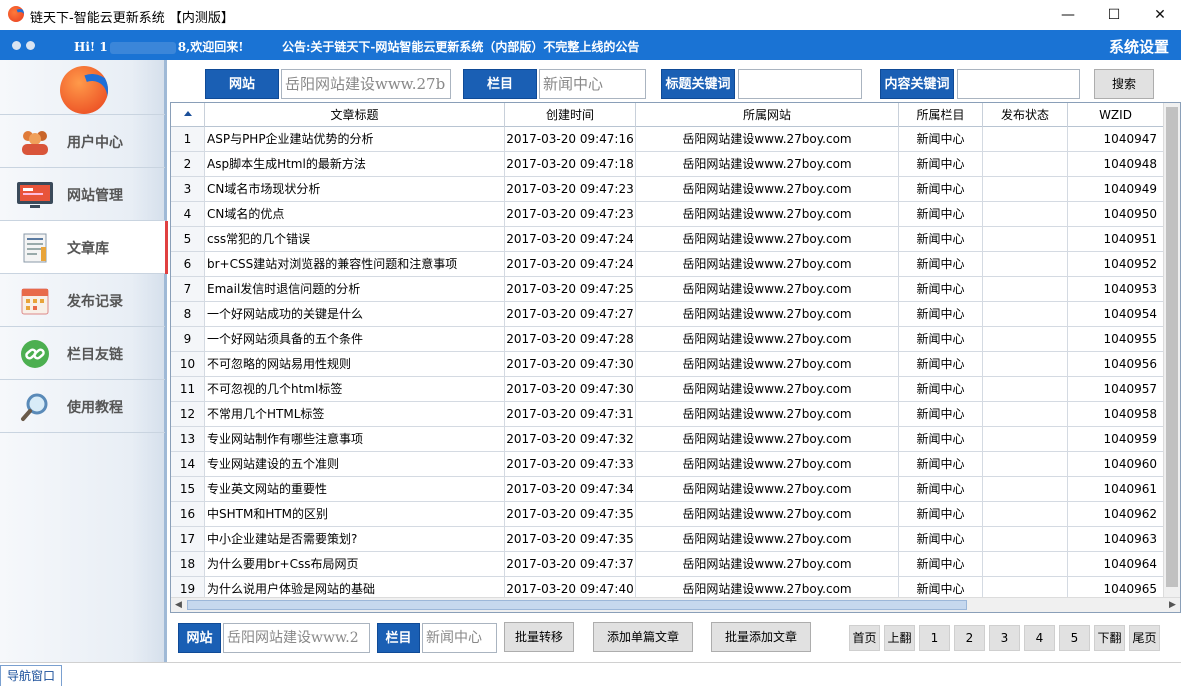  What do you see at coordinates (1004, 638) in the screenshot?
I see `page-3-button: 3` at bounding box center [1004, 638].